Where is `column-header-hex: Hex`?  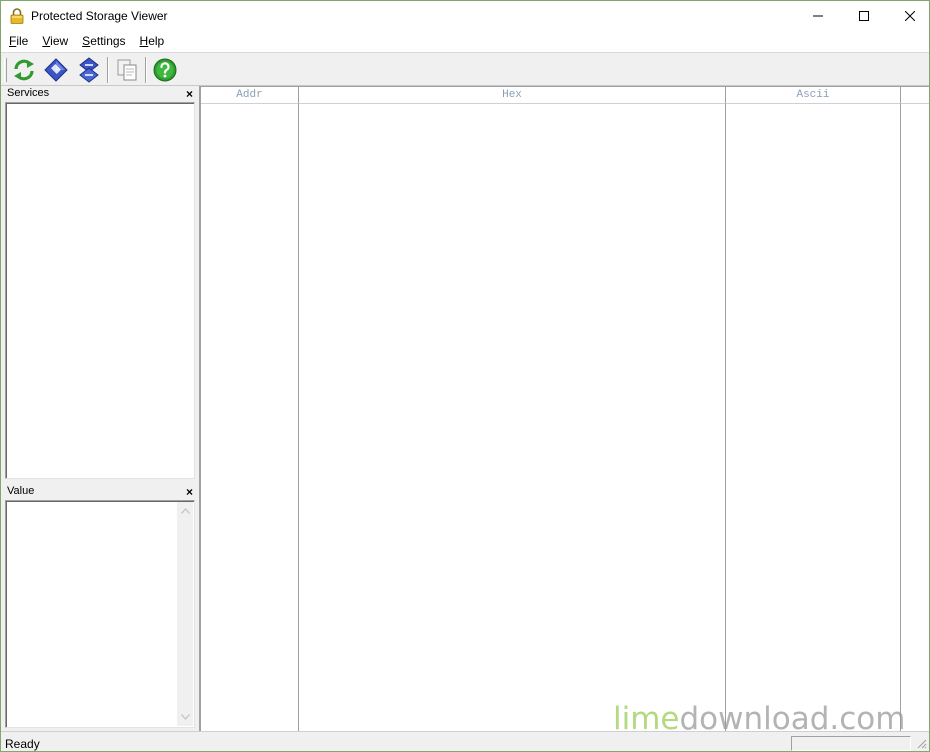 column-header-hex: Hex is located at coordinates (512, 95).